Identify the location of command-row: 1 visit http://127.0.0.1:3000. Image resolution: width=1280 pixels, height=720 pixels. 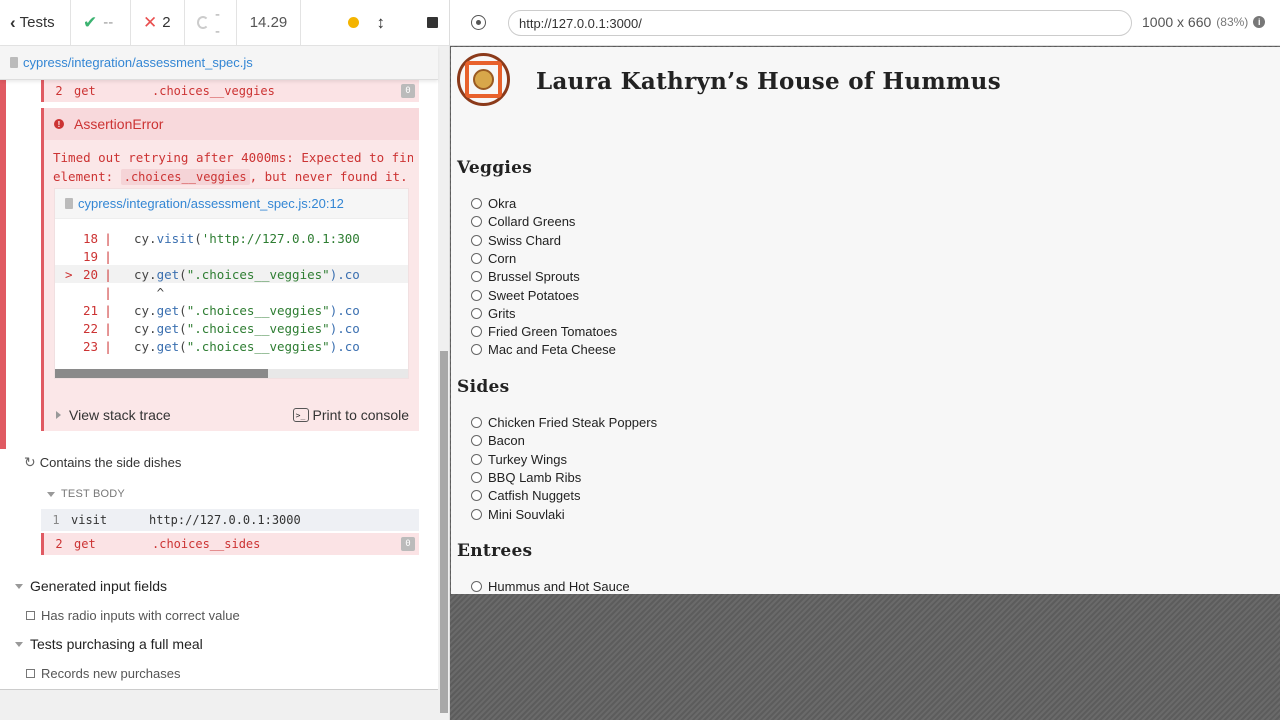
(230, 520).